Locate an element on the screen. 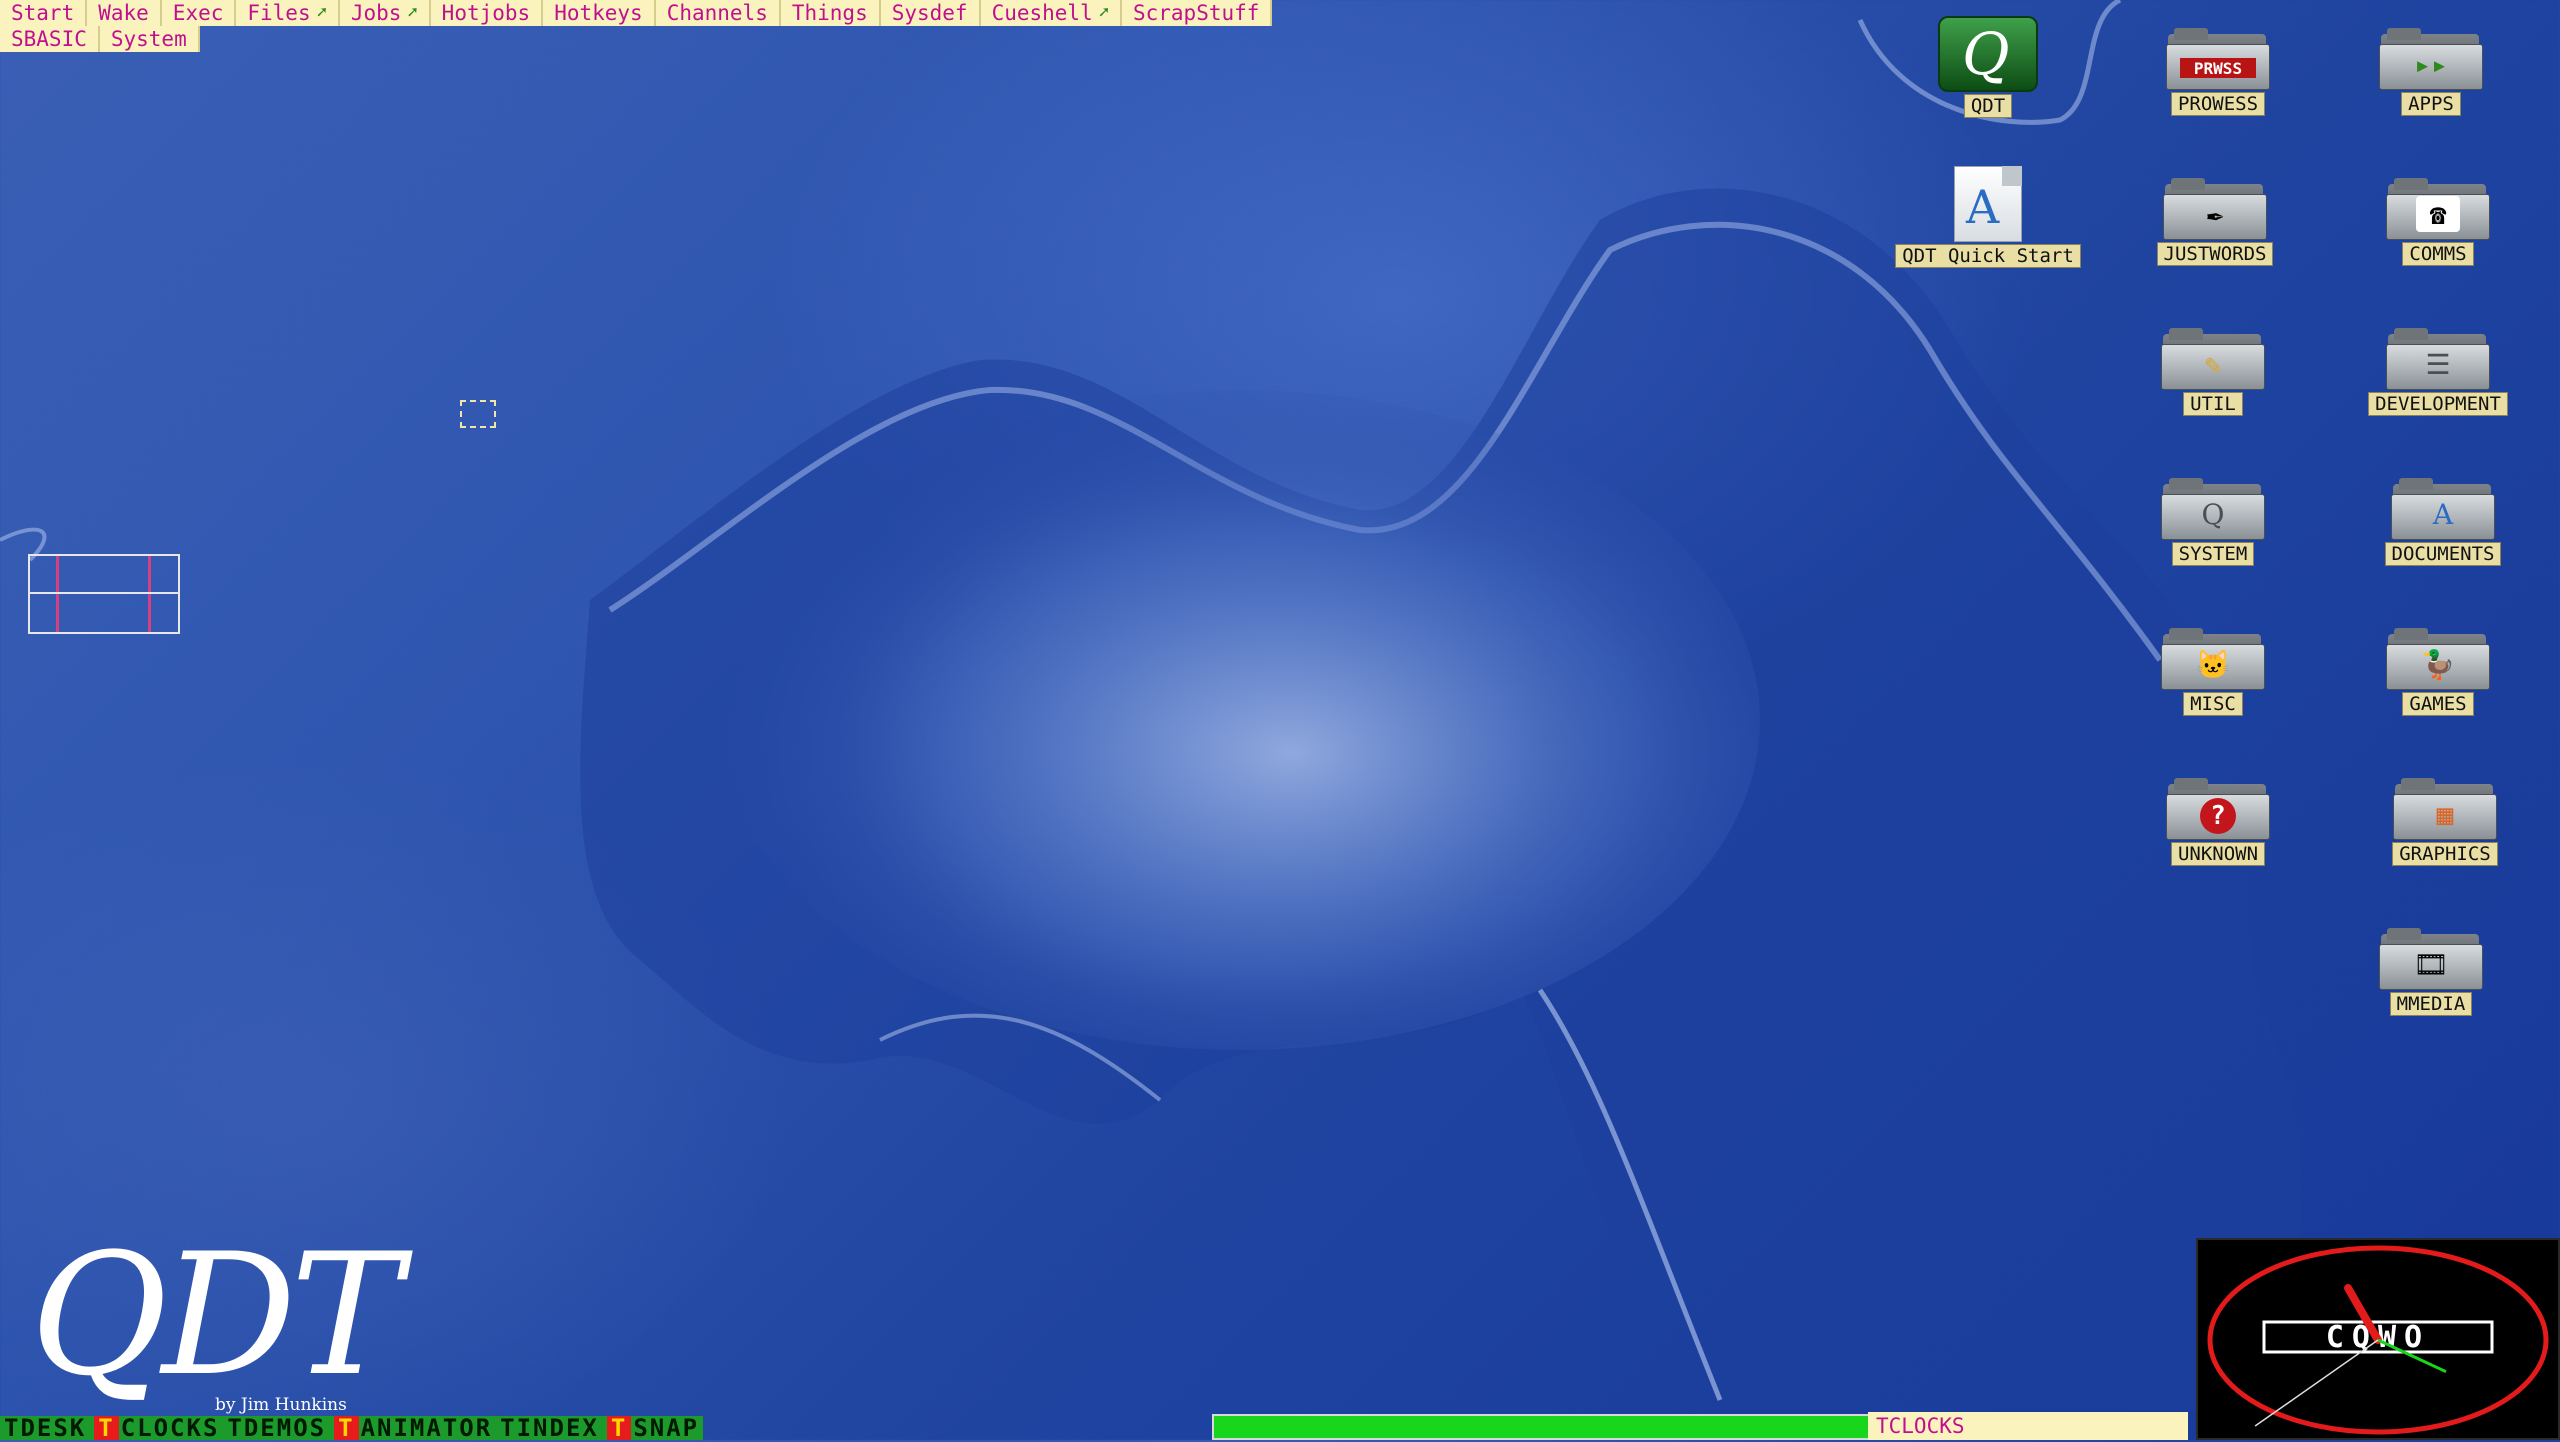  menu-jobs: Jobs ➚ is located at coordinates (385, 13).